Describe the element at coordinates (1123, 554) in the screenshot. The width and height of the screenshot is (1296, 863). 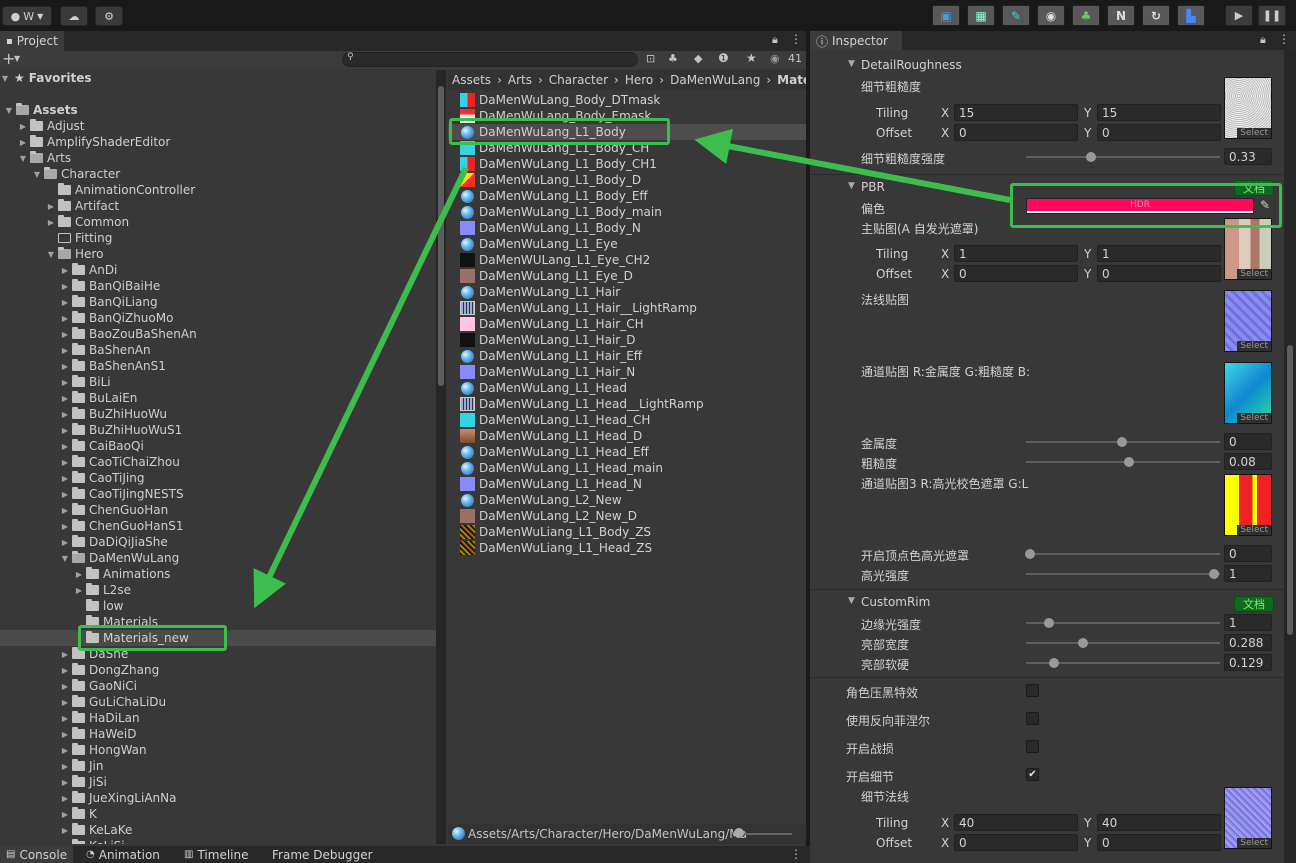
I see `vertex-mask-slider` at that location.